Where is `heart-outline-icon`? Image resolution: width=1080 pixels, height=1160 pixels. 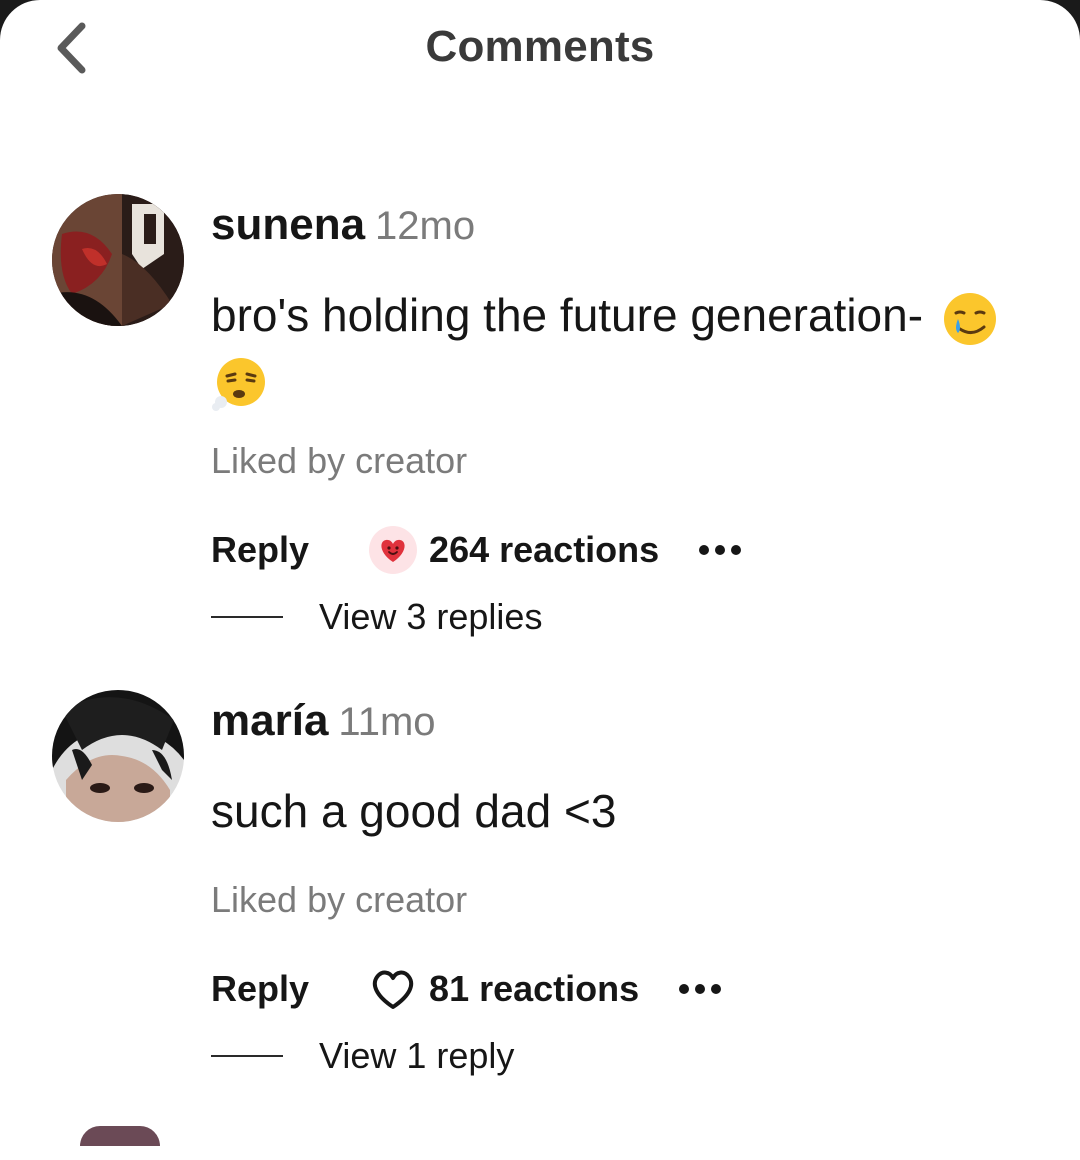 heart-outline-icon is located at coordinates (393, 989).